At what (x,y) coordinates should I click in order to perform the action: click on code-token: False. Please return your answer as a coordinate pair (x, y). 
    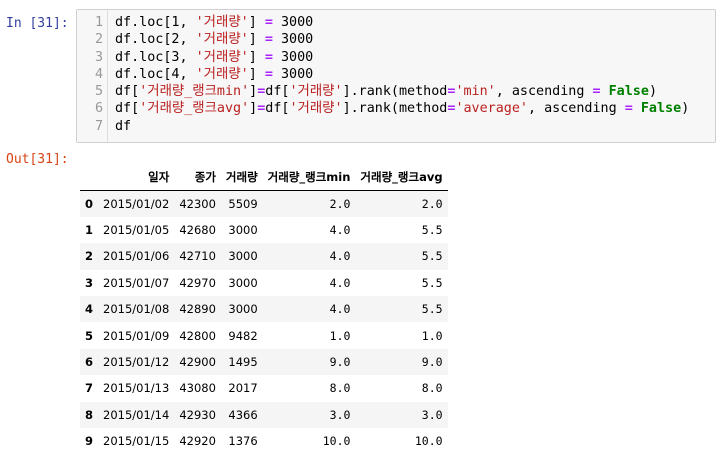
    Looking at the image, I should click on (661, 109).